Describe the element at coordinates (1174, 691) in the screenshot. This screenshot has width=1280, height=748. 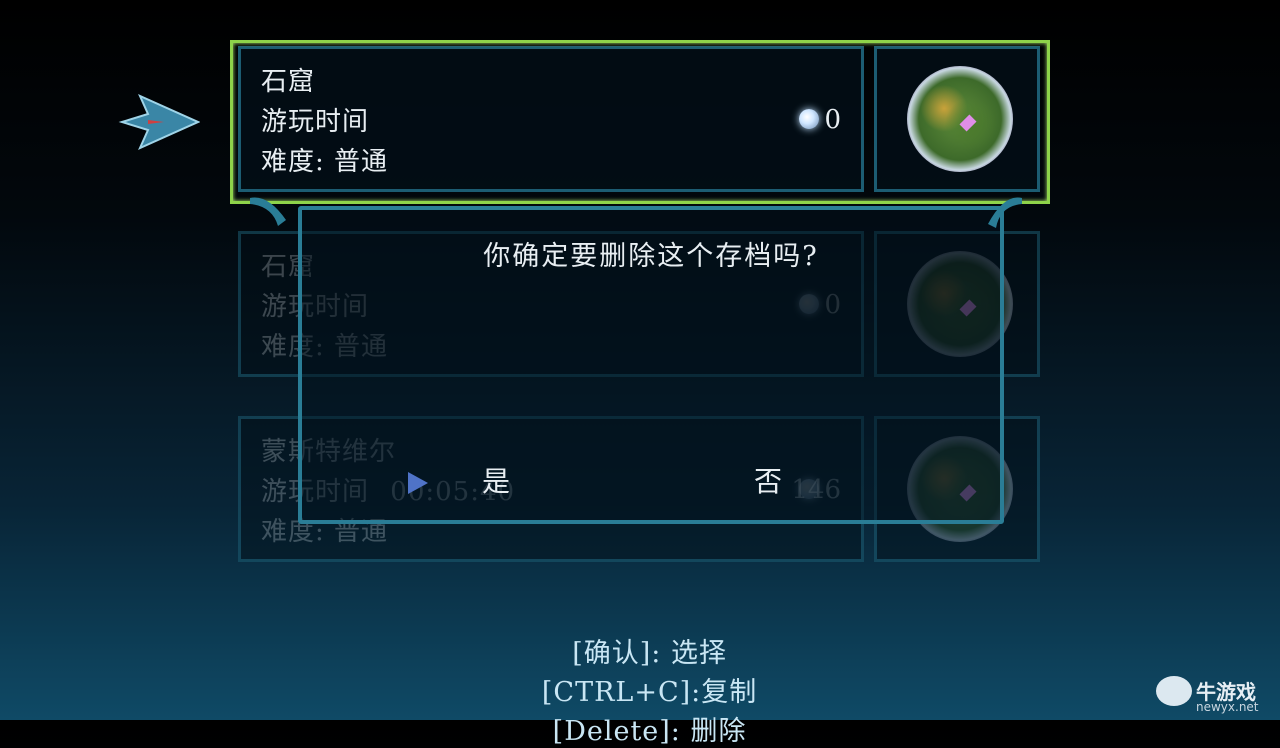
I see `watermark-logo-icon` at that location.